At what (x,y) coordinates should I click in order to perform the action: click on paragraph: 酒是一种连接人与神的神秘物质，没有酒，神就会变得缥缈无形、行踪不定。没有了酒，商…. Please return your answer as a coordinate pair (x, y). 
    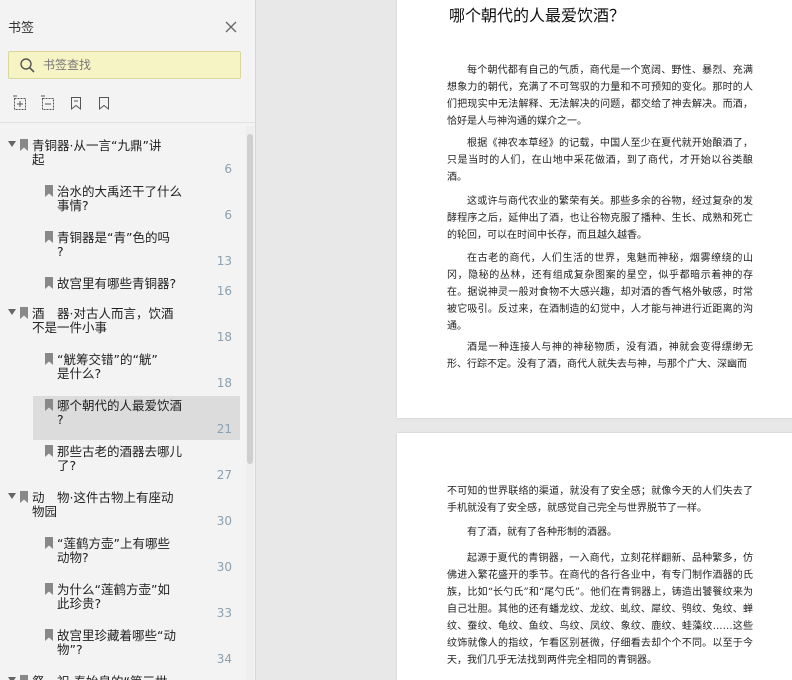
    Looking at the image, I should click on (600, 356).